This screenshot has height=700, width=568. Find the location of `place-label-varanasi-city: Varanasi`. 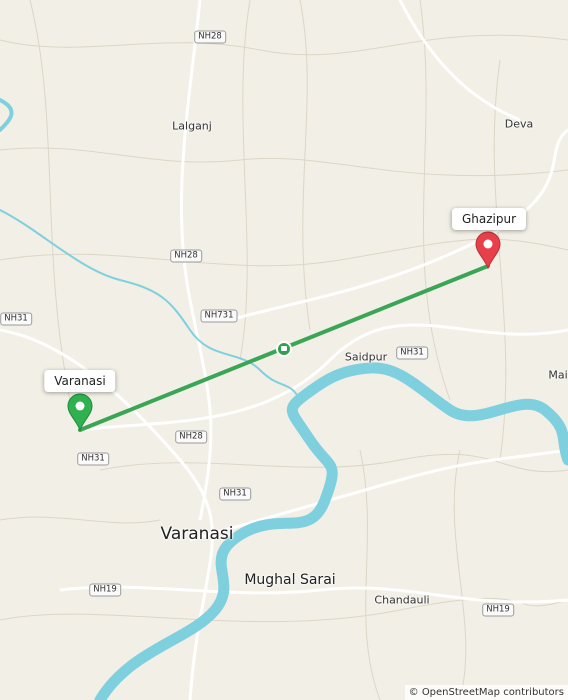

place-label-varanasi-city: Varanasi is located at coordinates (197, 534).